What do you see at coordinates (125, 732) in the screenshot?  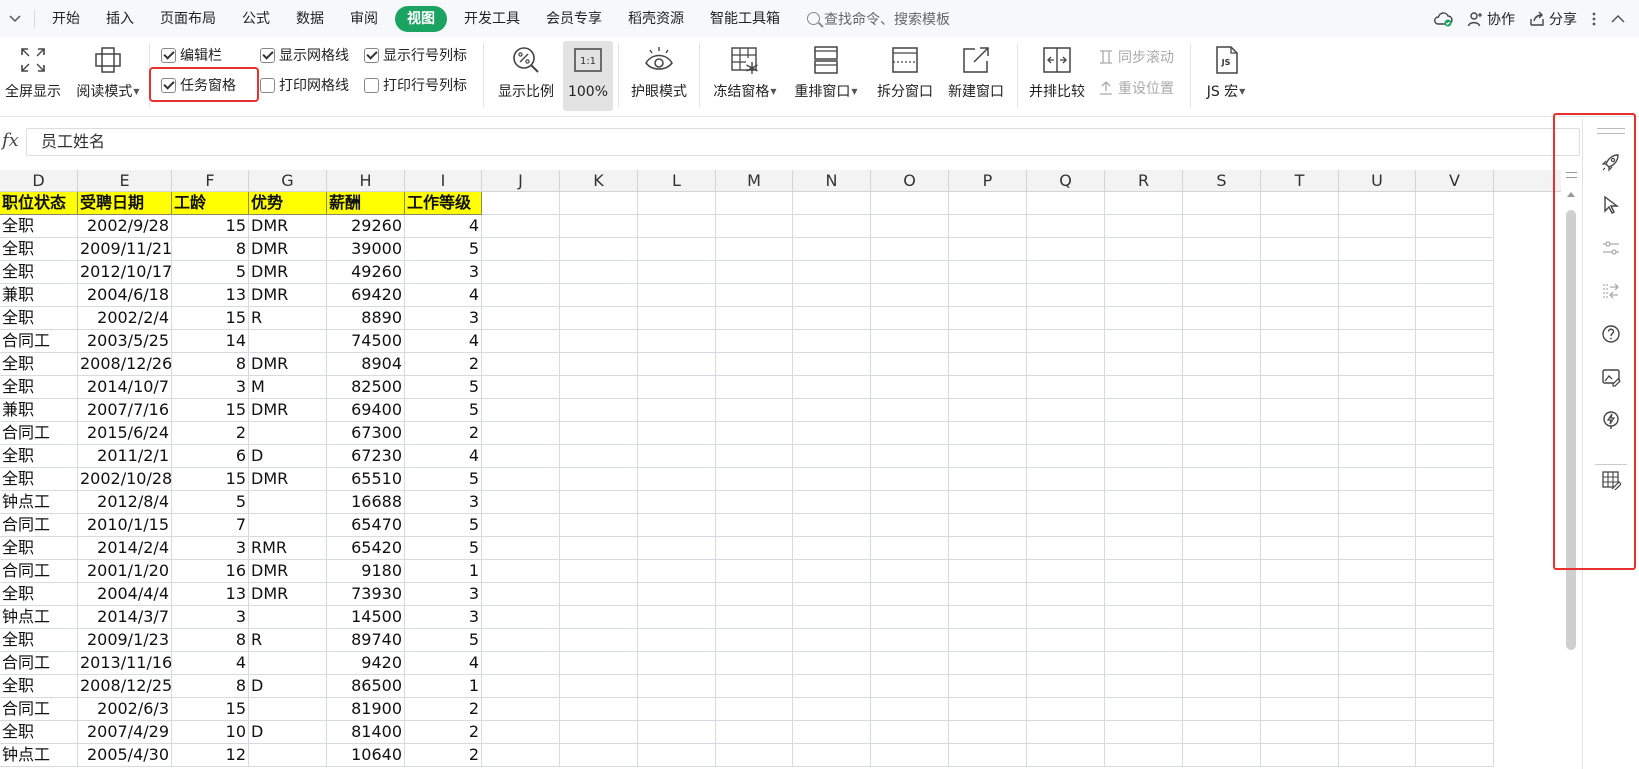 I see `table-cell: 2007/4/29` at bounding box center [125, 732].